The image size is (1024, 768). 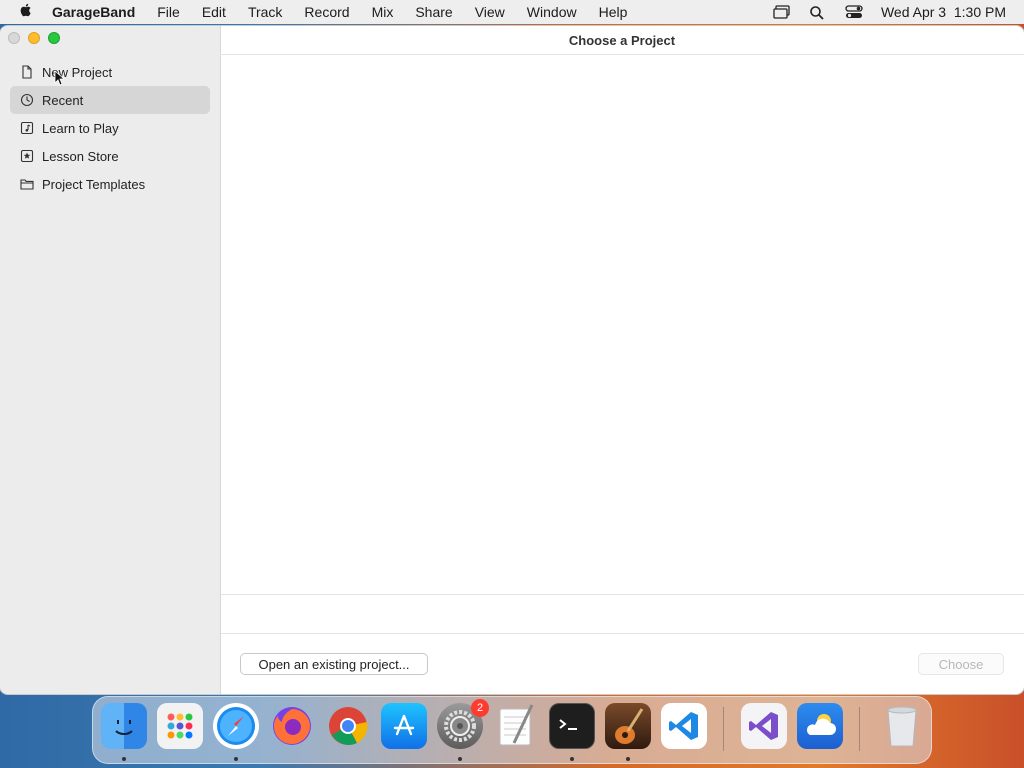 I want to click on system-settings-icon: 2, so click(x=463, y=724).